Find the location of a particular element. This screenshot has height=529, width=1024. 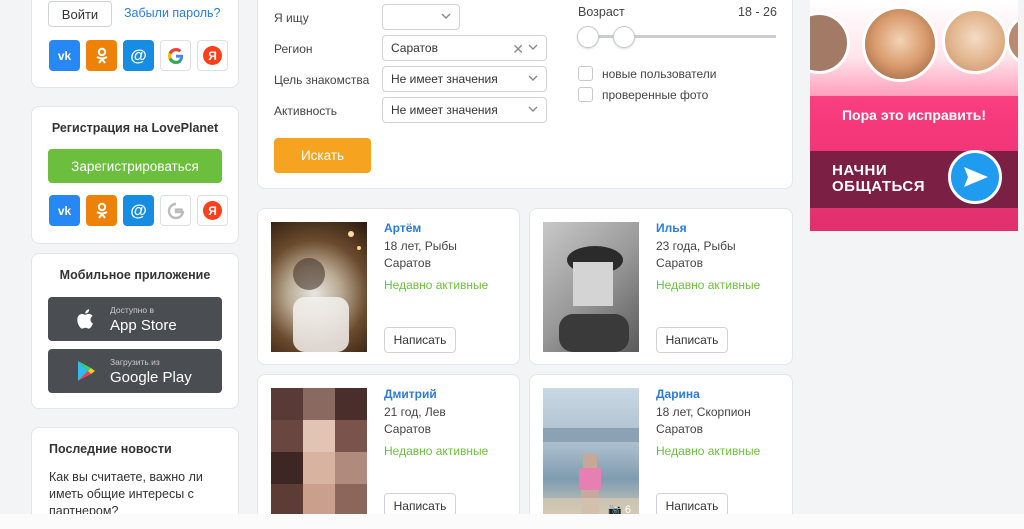

login-social-buttons: vk @ Я is located at coordinates (138, 55).